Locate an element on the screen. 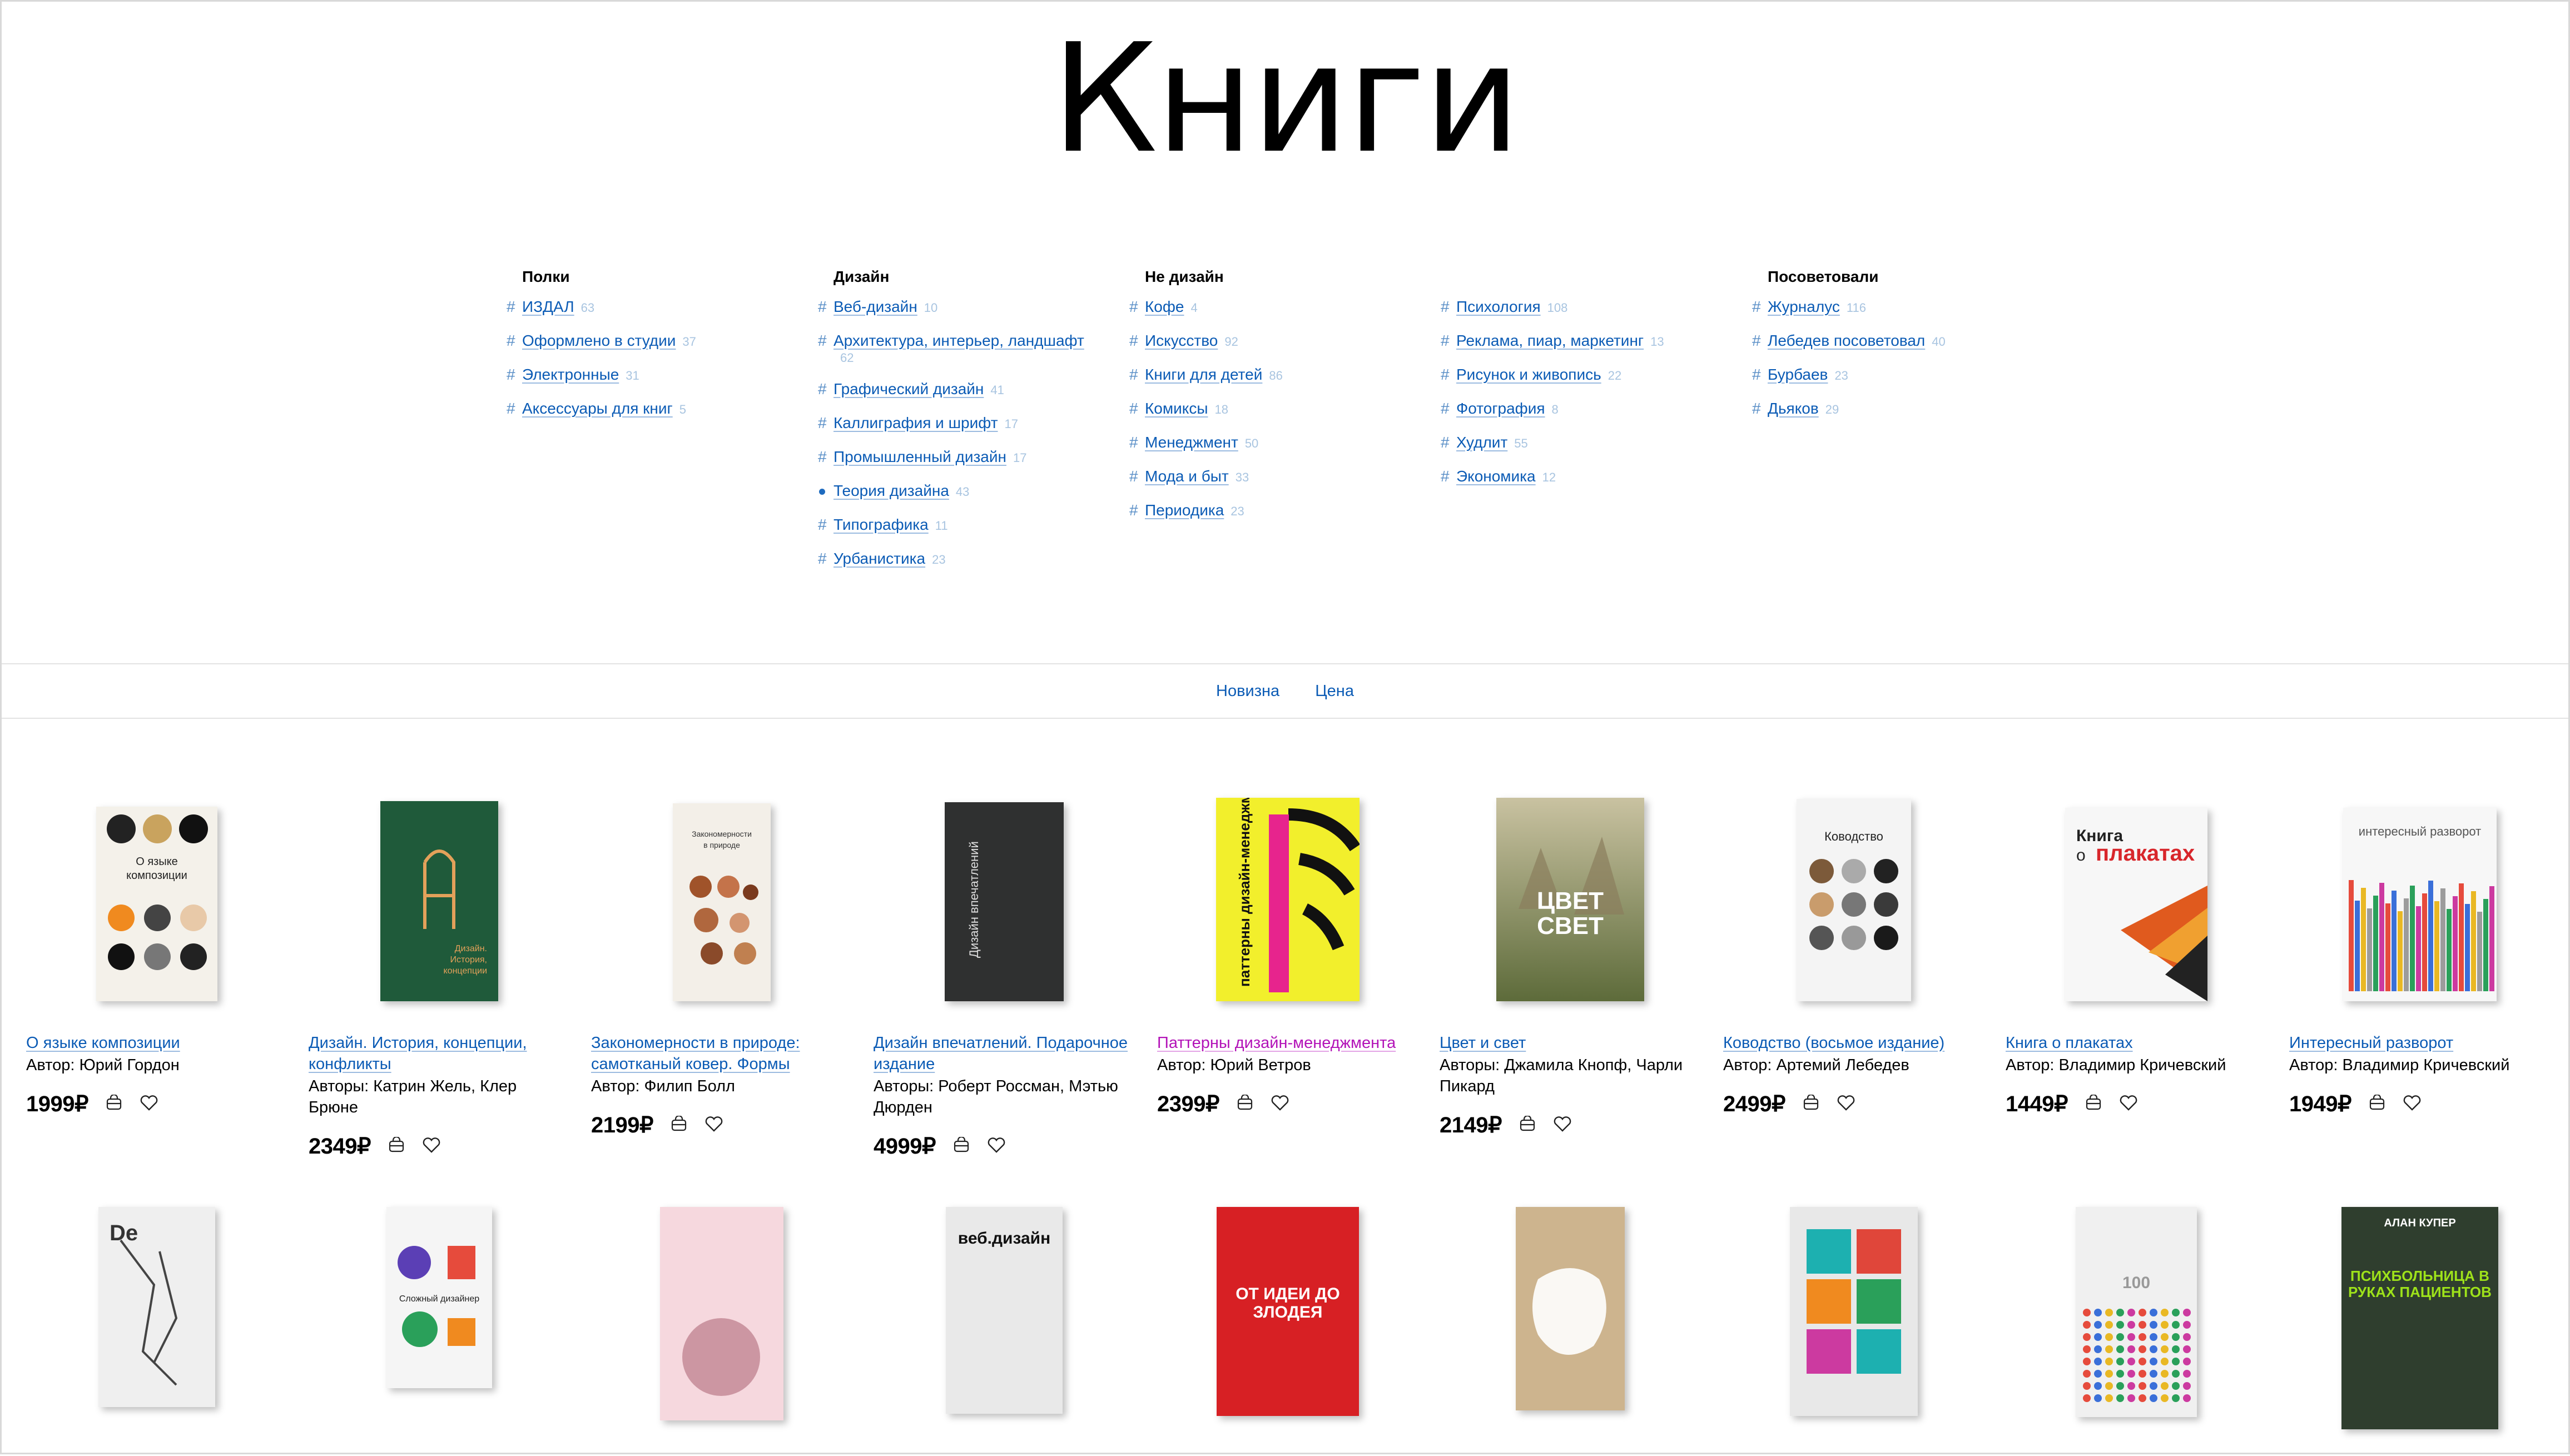  category-link: Лебедев посоветовал is located at coordinates (1846, 340).